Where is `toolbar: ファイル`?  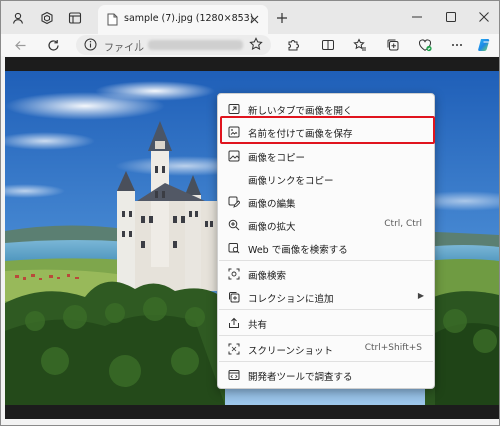 toolbar: ファイル is located at coordinates (250, 45).